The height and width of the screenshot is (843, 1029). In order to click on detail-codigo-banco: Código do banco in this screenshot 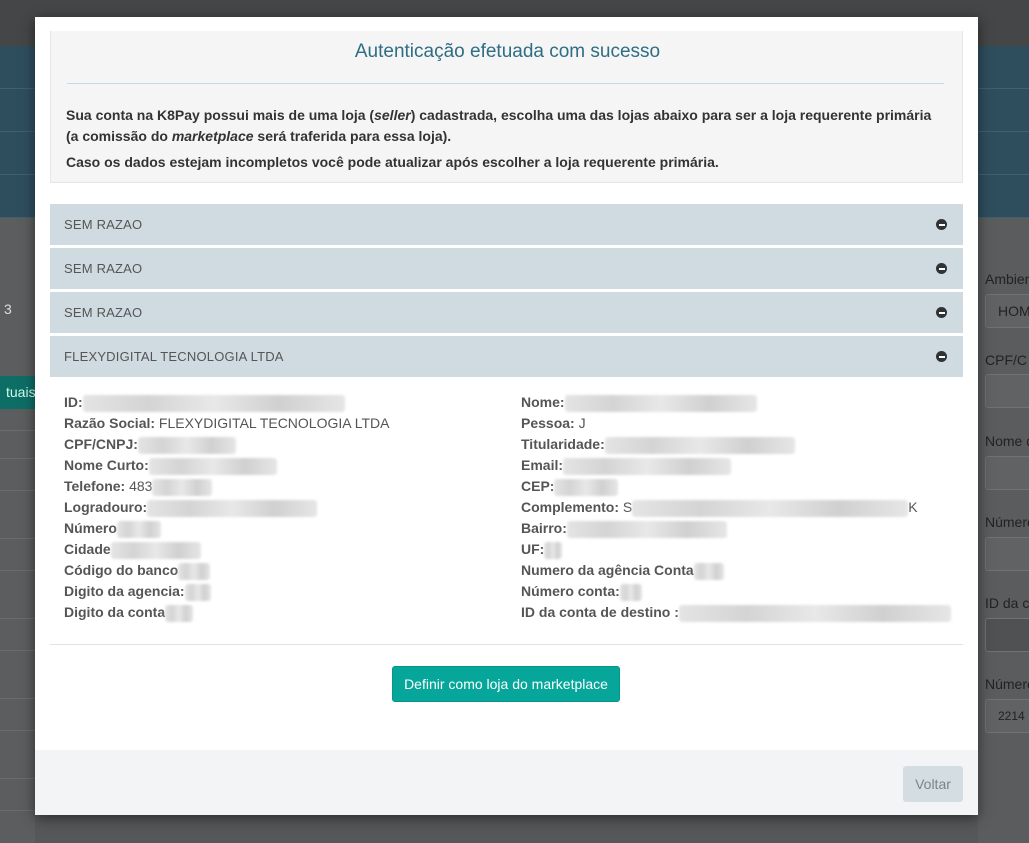, I will do `click(137, 571)`.